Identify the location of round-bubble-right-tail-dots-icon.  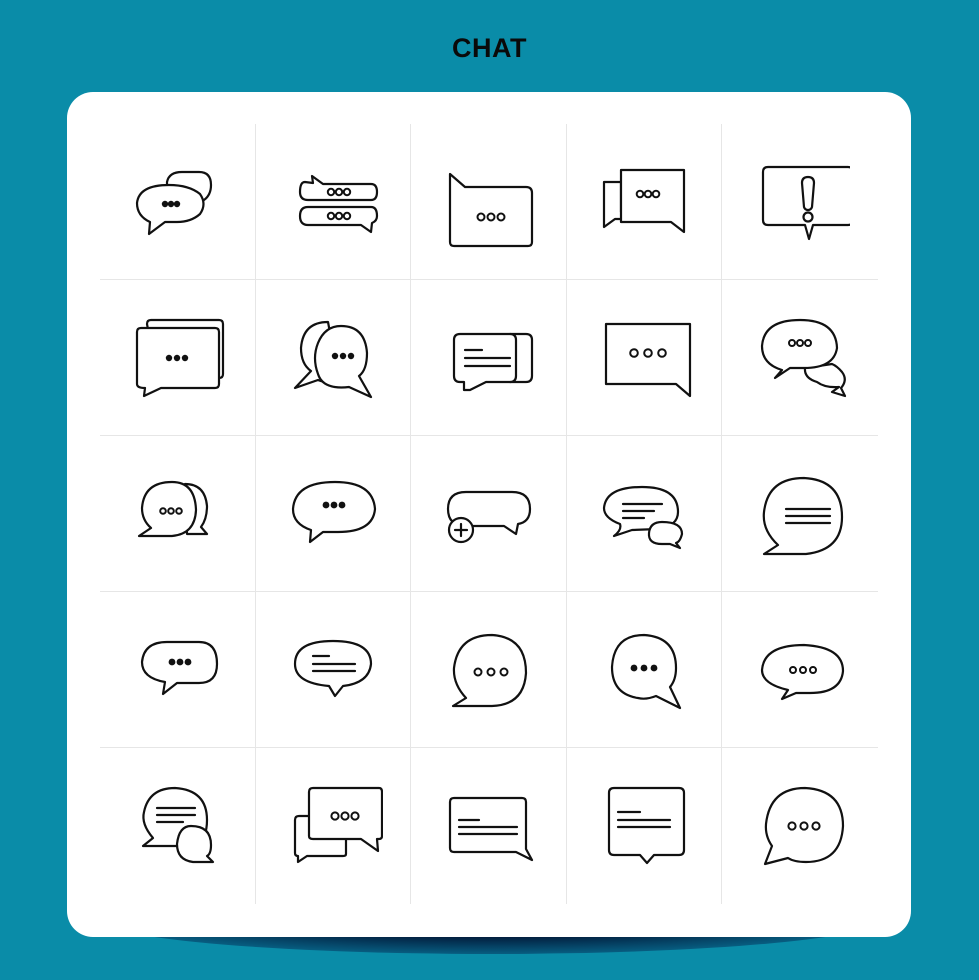
(646, 671).